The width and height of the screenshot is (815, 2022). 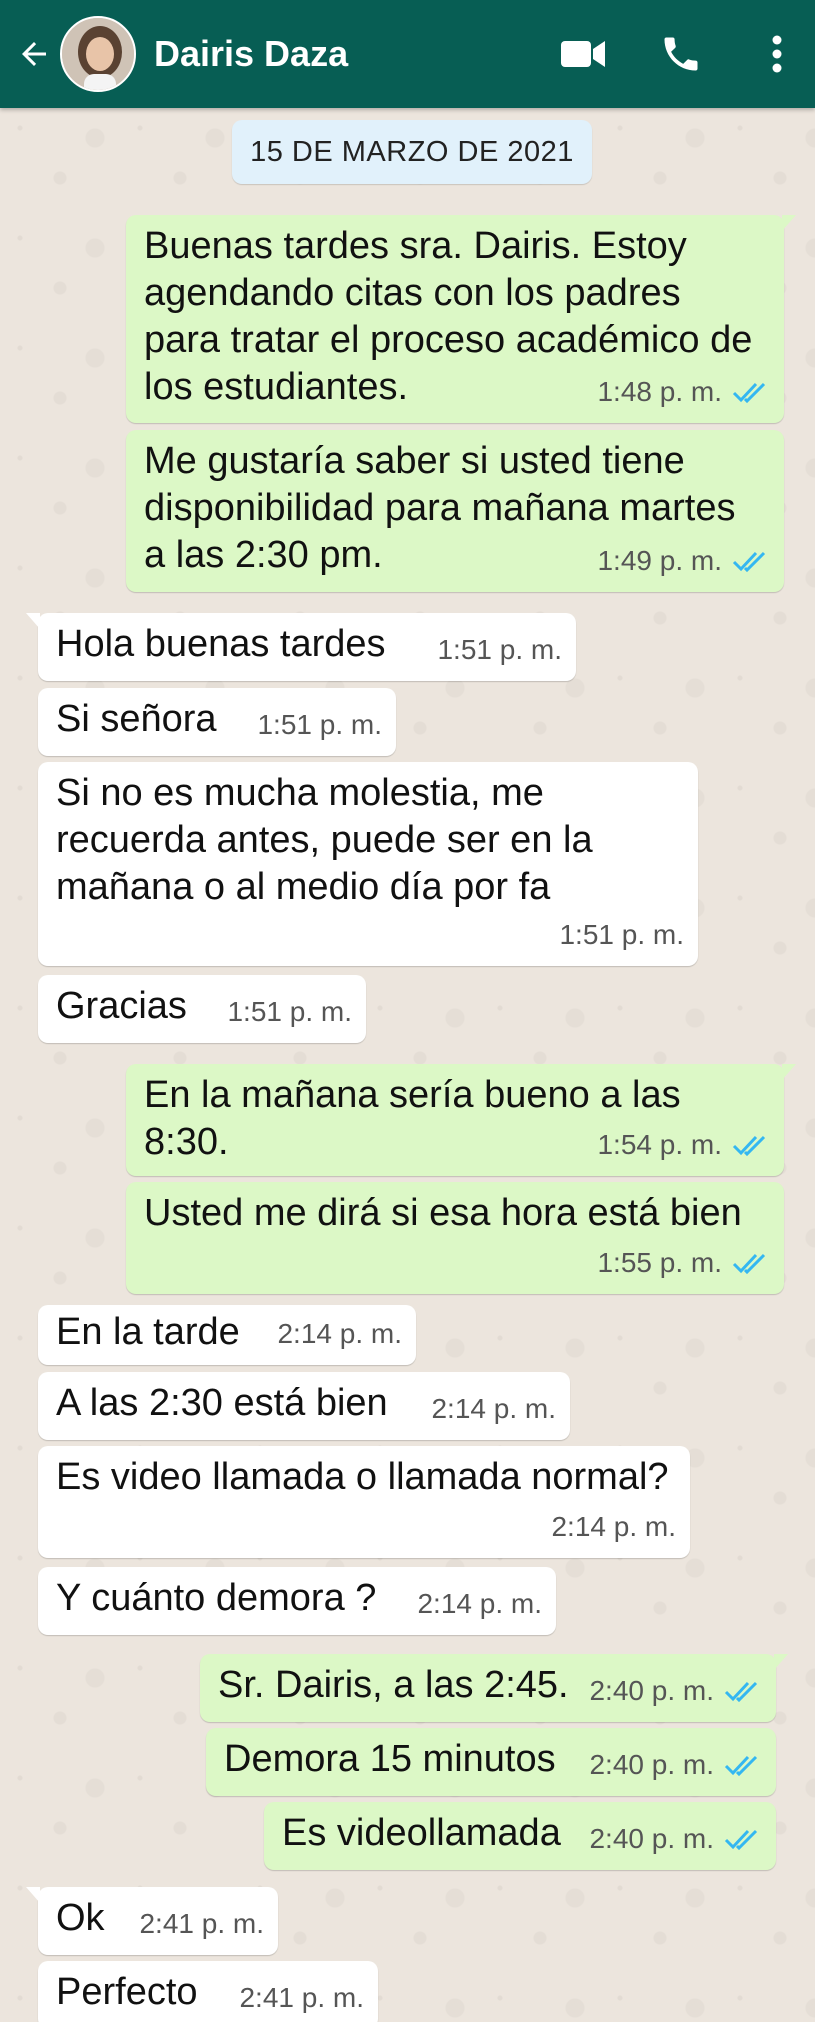 What do you see at coordinates (777, 54) in the screenshot?
I see `more-vertical-icon` at bounding box center [777, 54].